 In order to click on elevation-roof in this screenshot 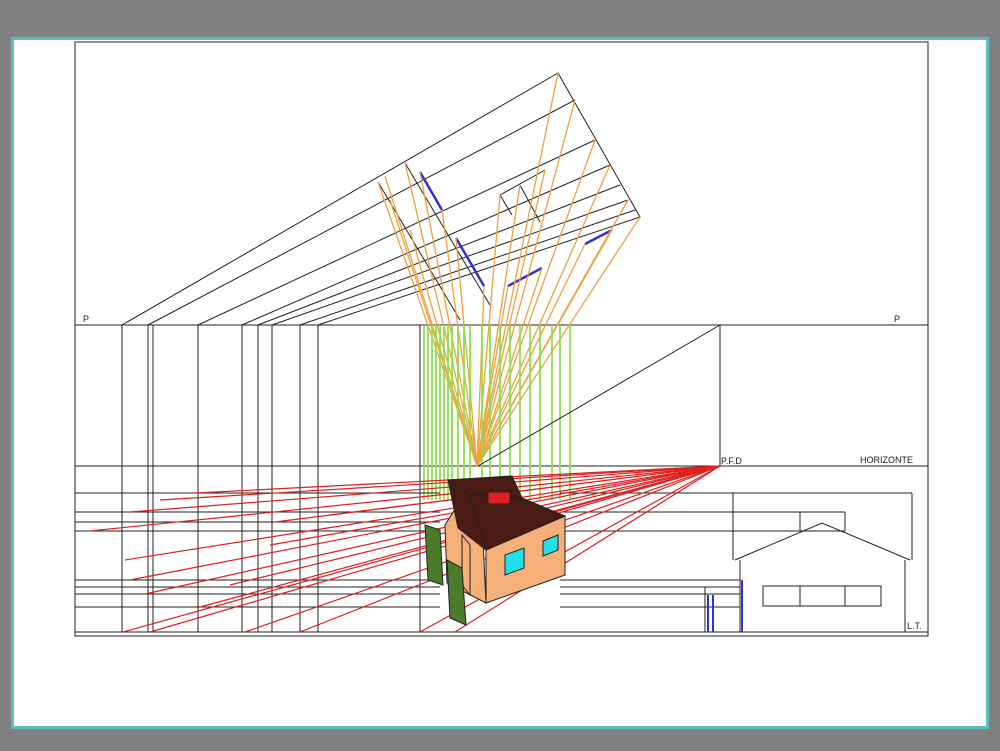, I will do `click(822, 541)`.